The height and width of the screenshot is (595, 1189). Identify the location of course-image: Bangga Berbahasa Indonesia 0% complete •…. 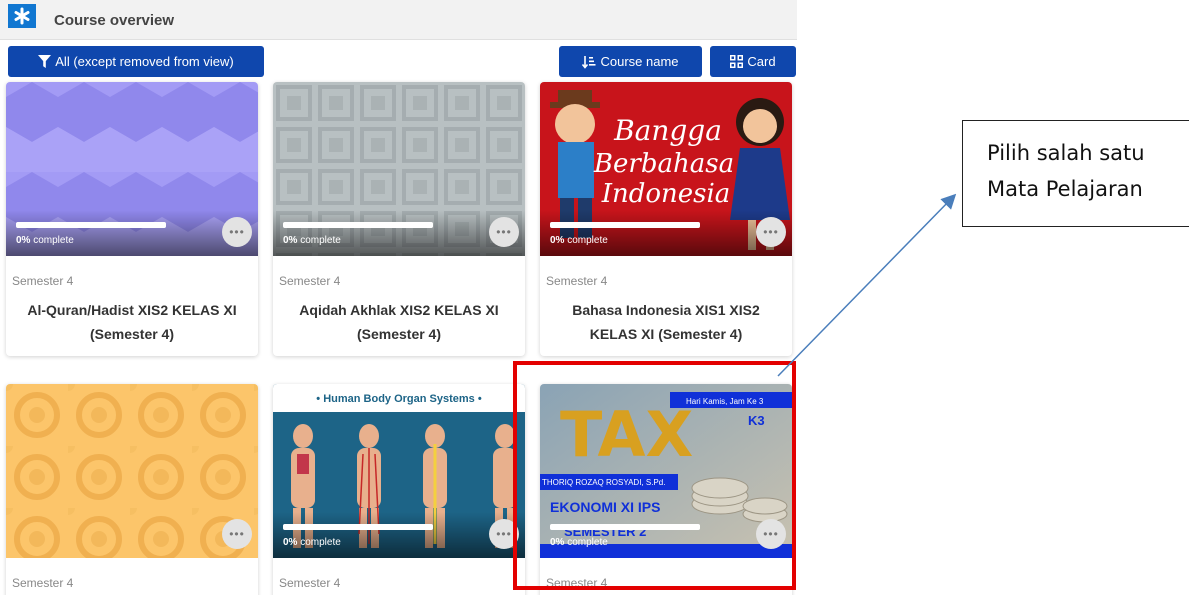
(666, 169).